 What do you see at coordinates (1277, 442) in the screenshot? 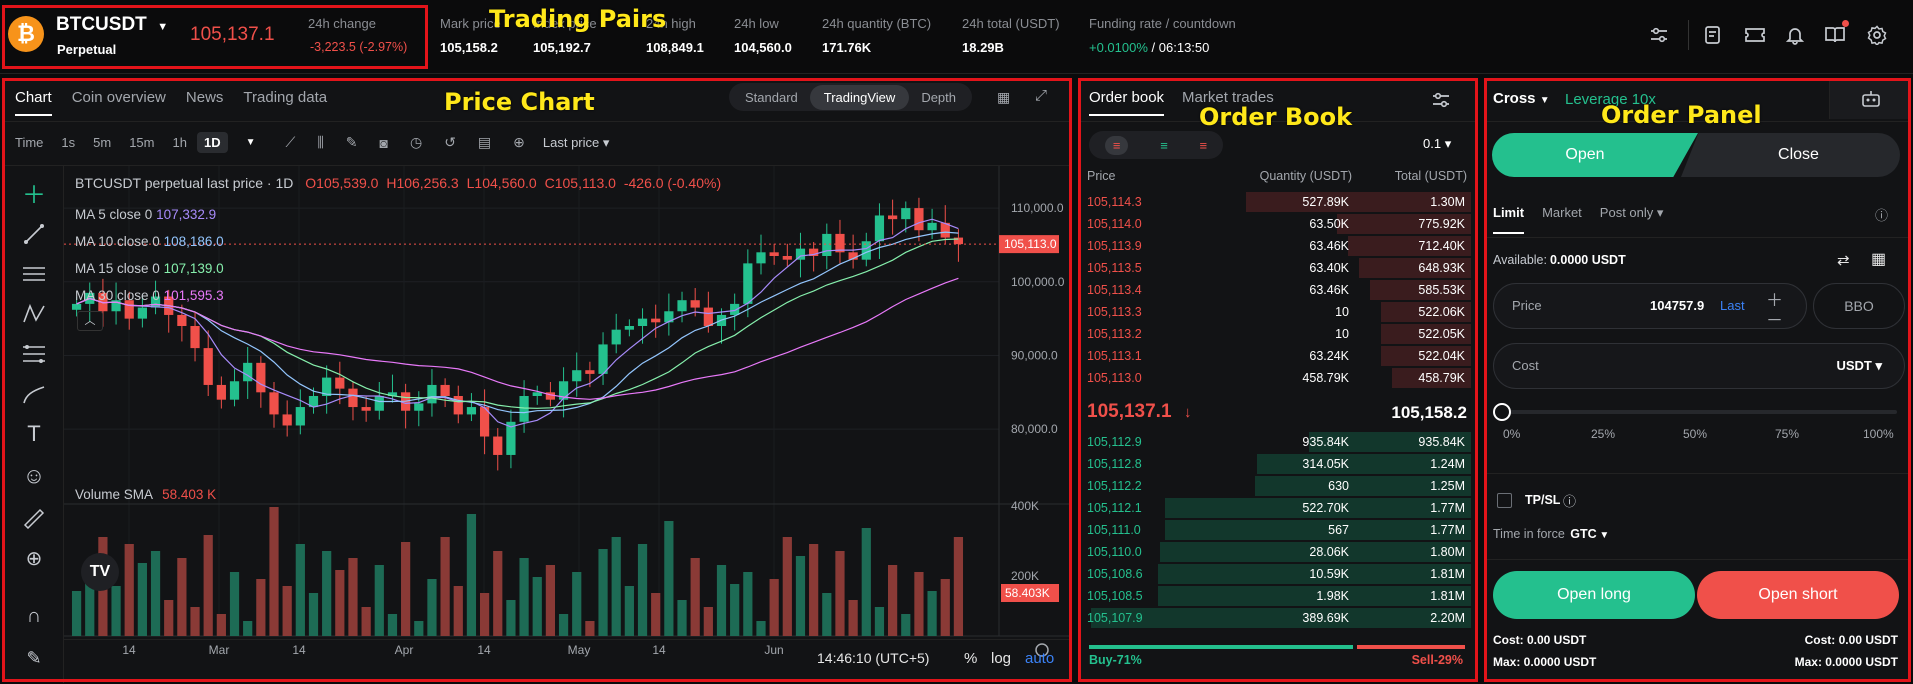
I see `bid-row: 105,112.9 935.84K 935.84K` at bounding box center [1277, 442].